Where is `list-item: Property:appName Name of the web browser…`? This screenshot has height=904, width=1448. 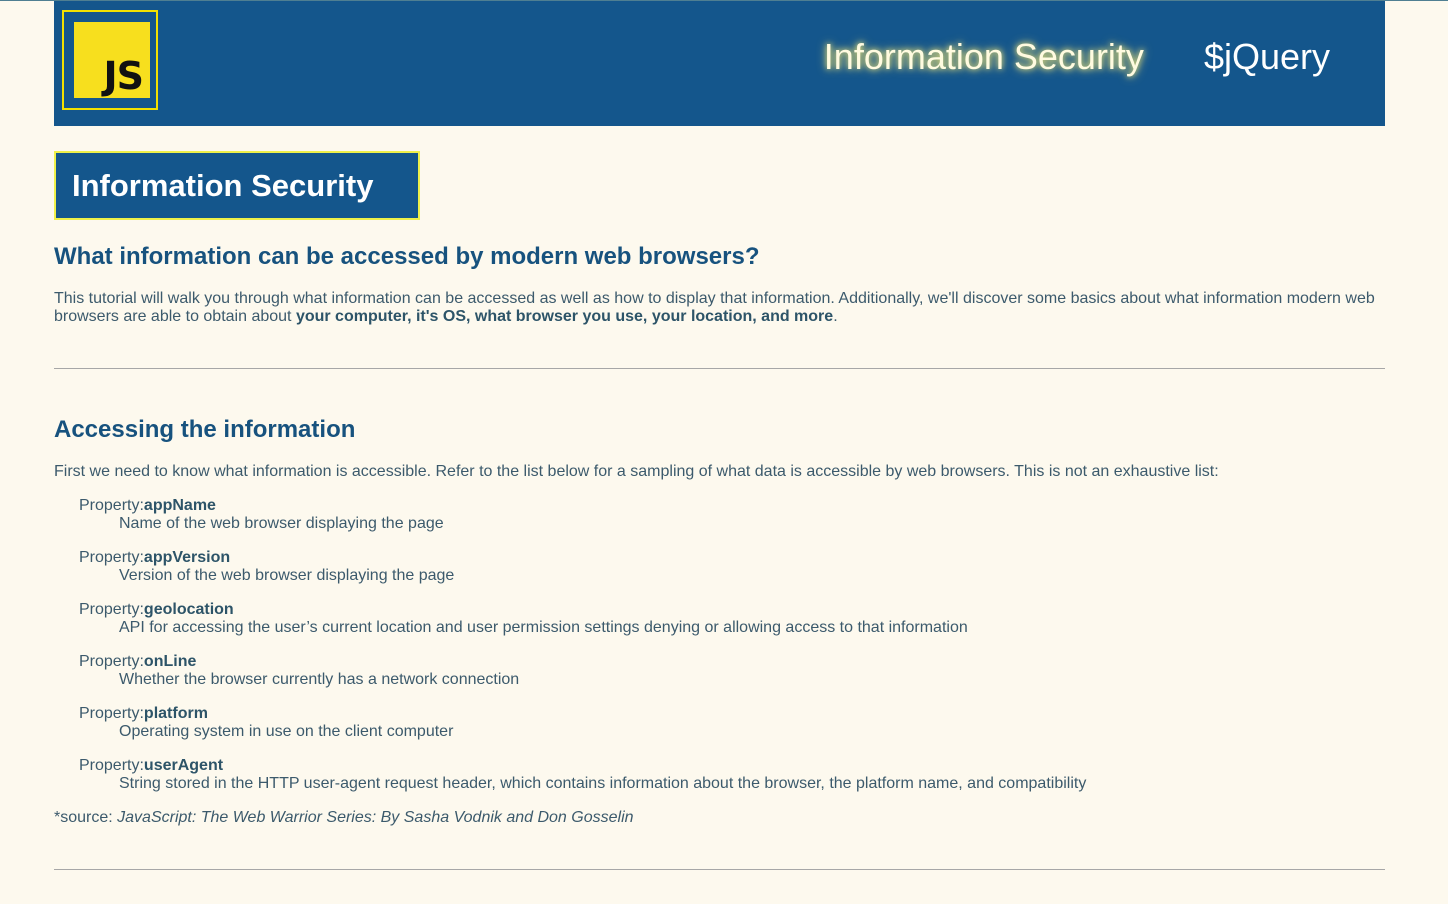 list-item: Property:appName Name of the web browser… is located at coordinates (582, 515).